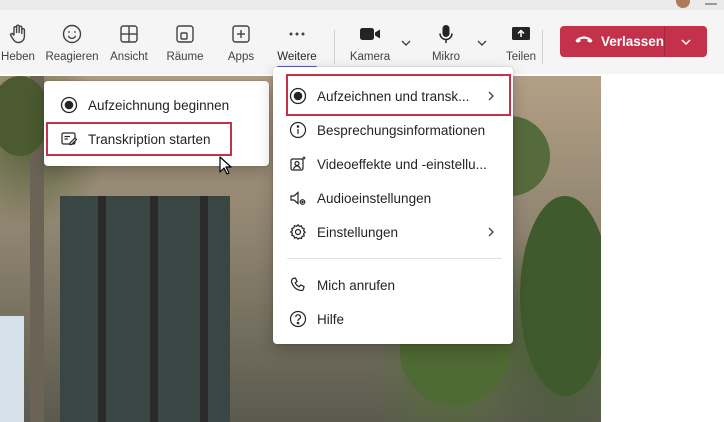 The height and width of the screenshot is (422, 724). I want to click on avatar, so click(683, 4).